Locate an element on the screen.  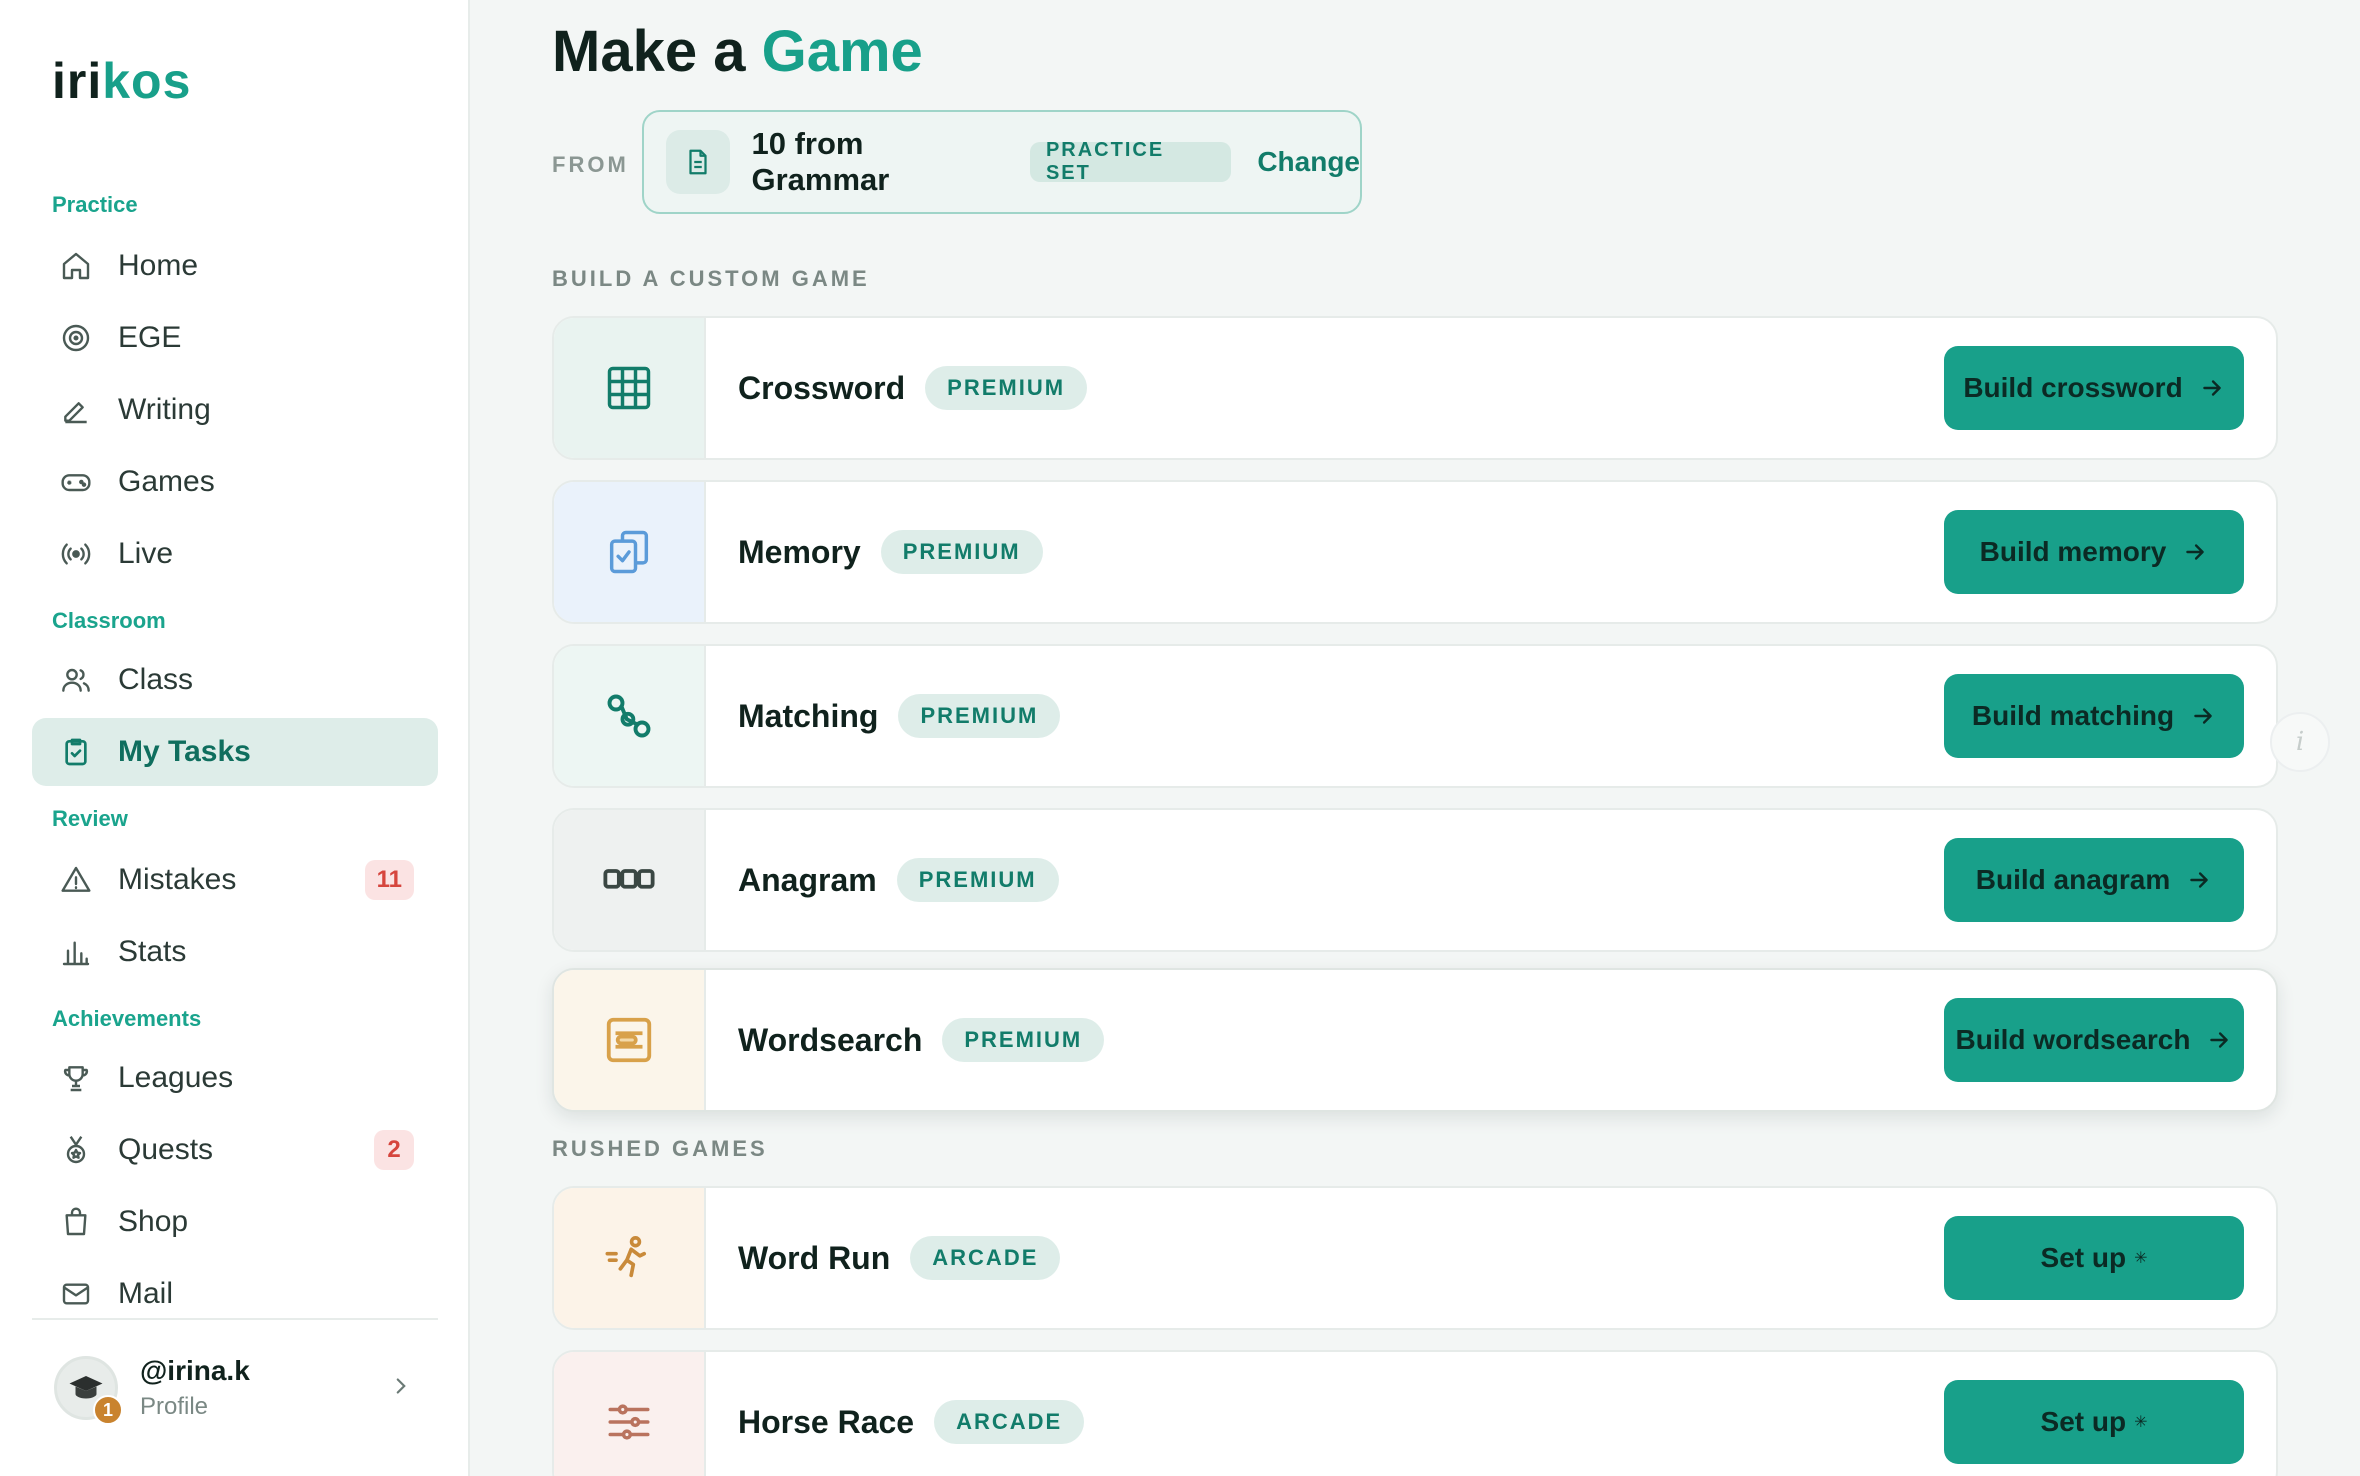
sidebar-item-label: Stats is located at coordinates (152, 951).